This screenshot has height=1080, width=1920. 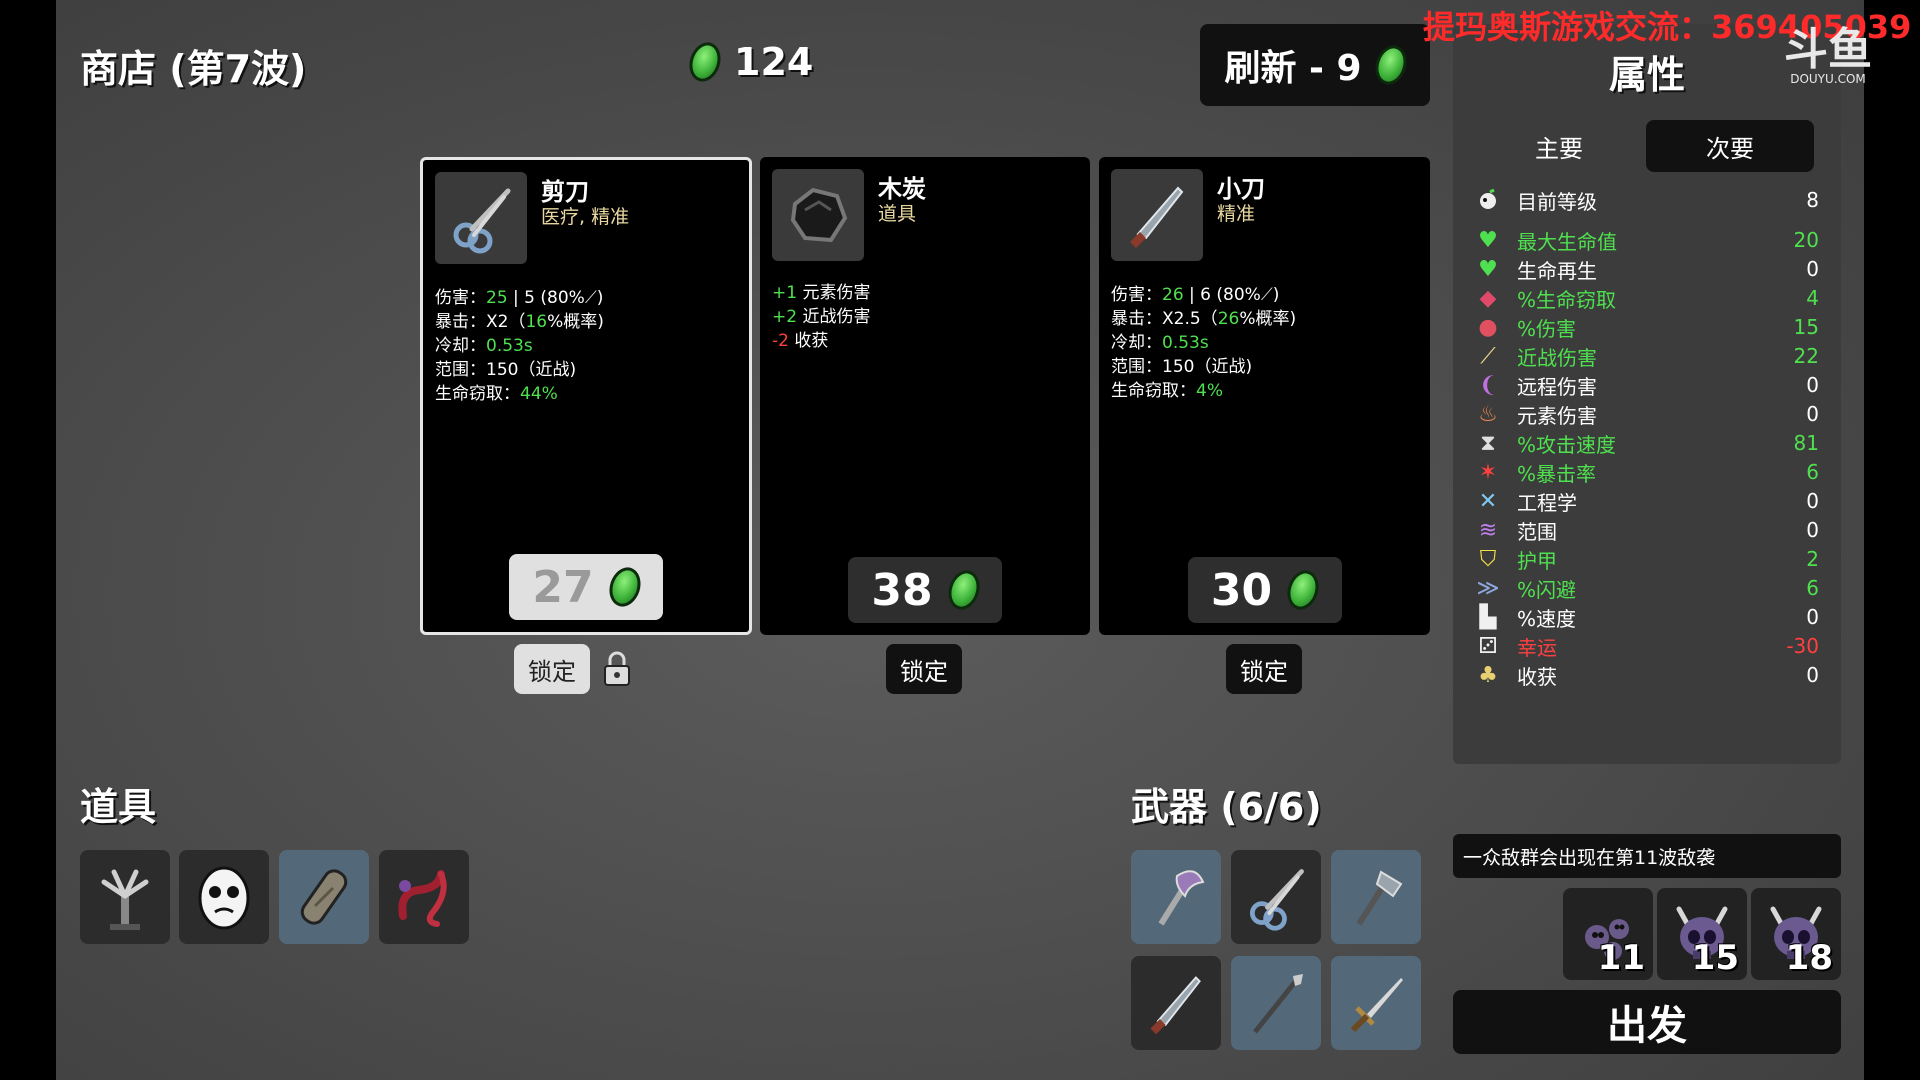 What do you see at coordinates (481, 218) in the screenshot?
I see `scissors-icon` at bounding box center [481, 218].